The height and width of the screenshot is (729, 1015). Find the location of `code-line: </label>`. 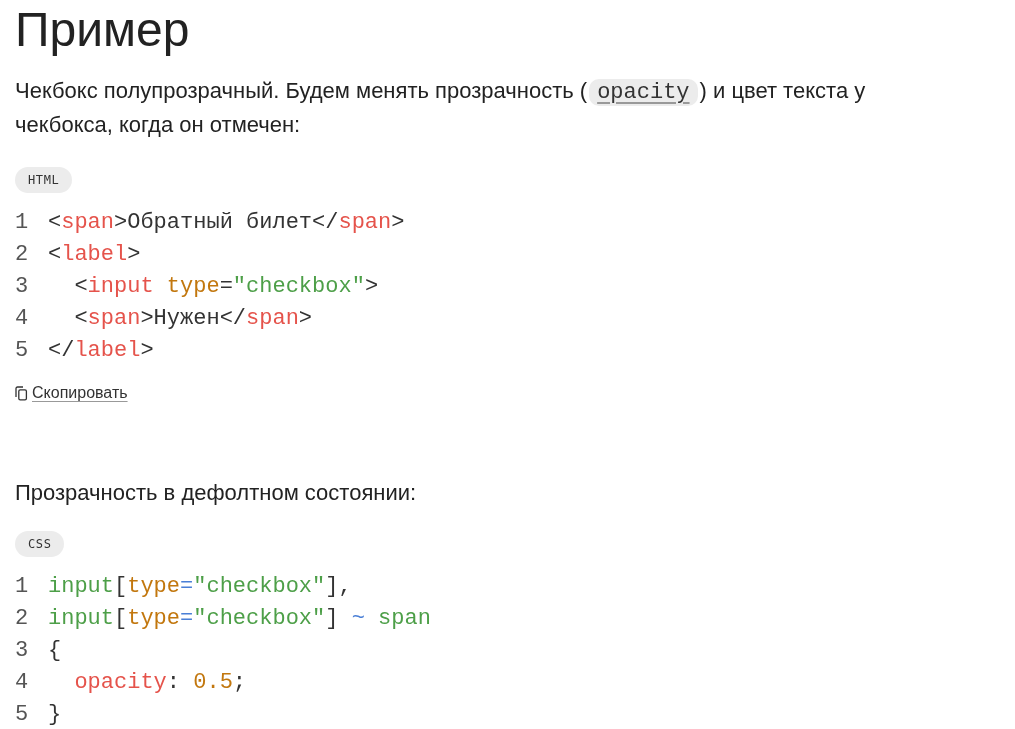

code-line: </label> is located at coordinates (101, 351).